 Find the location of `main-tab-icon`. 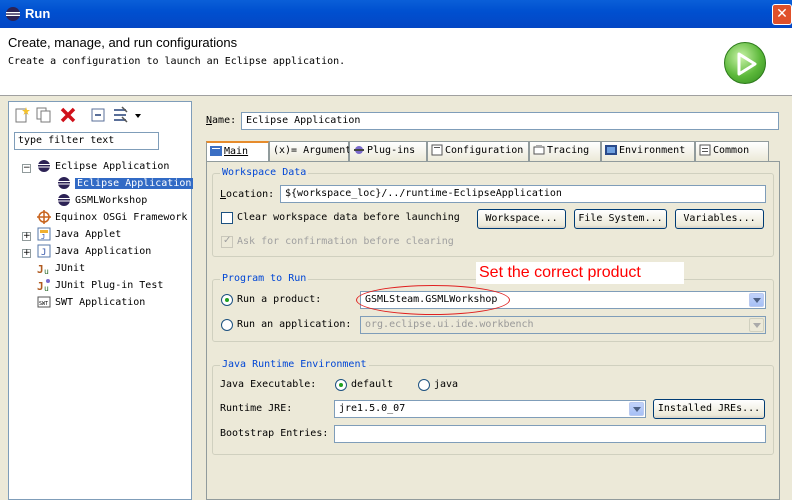

main-tab-icon is located at coordinates (216, 151).